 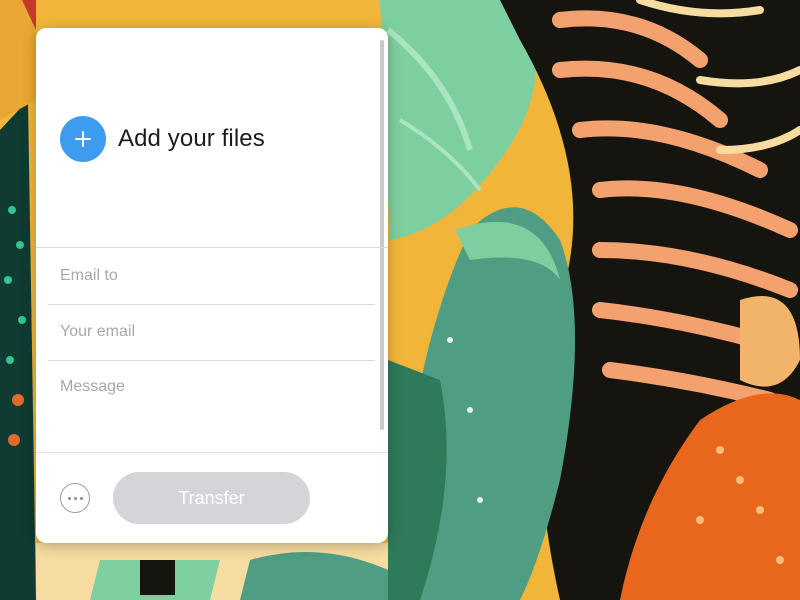 I want to click on transfer-button: Transfer, so click(x=211, y=498).